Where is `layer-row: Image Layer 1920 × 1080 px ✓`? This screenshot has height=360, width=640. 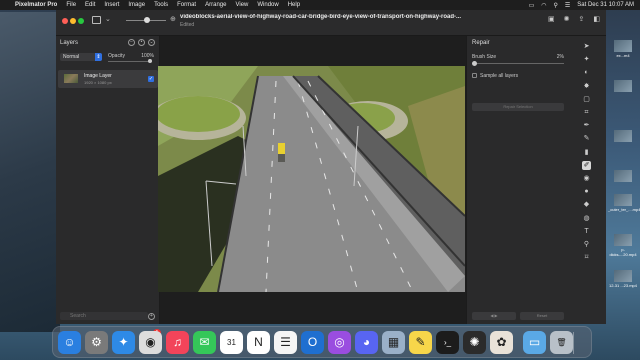
layer-row: Image Layer 1920 × 1080 px ✓ is located at coordinates (108, 79).